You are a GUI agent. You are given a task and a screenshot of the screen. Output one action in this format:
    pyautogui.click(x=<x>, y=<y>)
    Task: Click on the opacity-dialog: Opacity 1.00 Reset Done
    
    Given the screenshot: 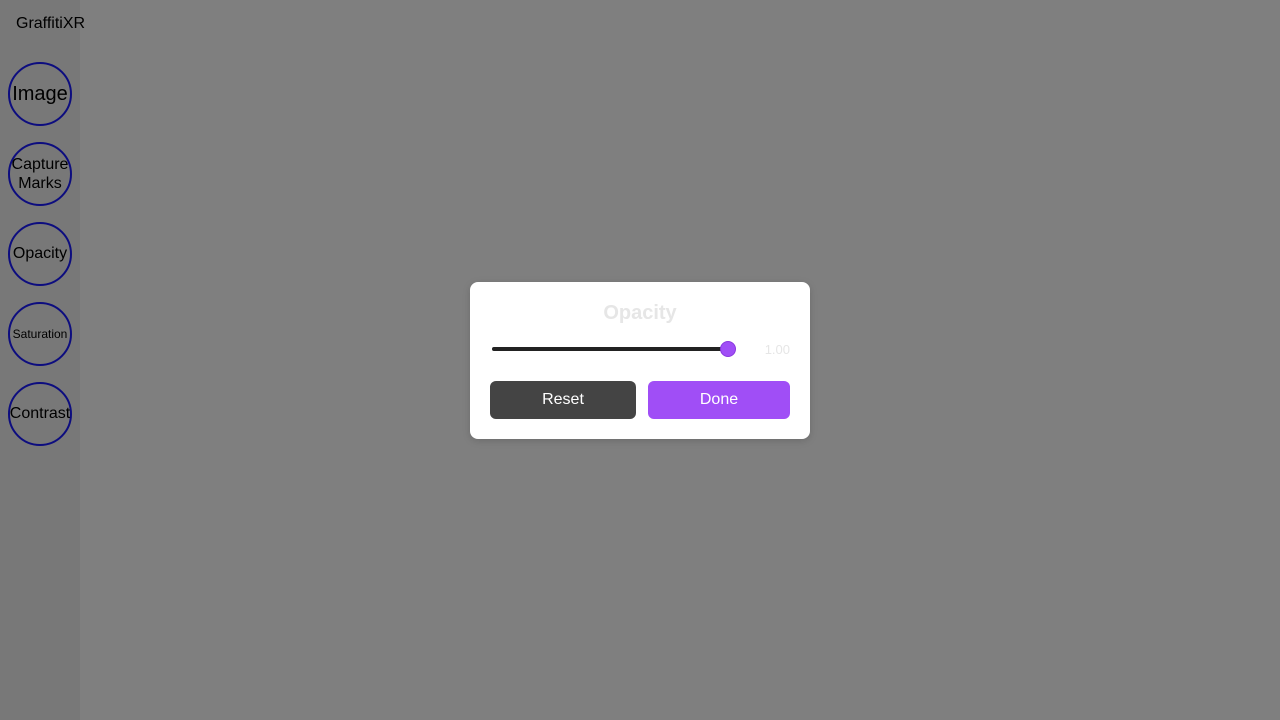 What is the action you would take?
    pyautogui.click(x=640, y=360)
    